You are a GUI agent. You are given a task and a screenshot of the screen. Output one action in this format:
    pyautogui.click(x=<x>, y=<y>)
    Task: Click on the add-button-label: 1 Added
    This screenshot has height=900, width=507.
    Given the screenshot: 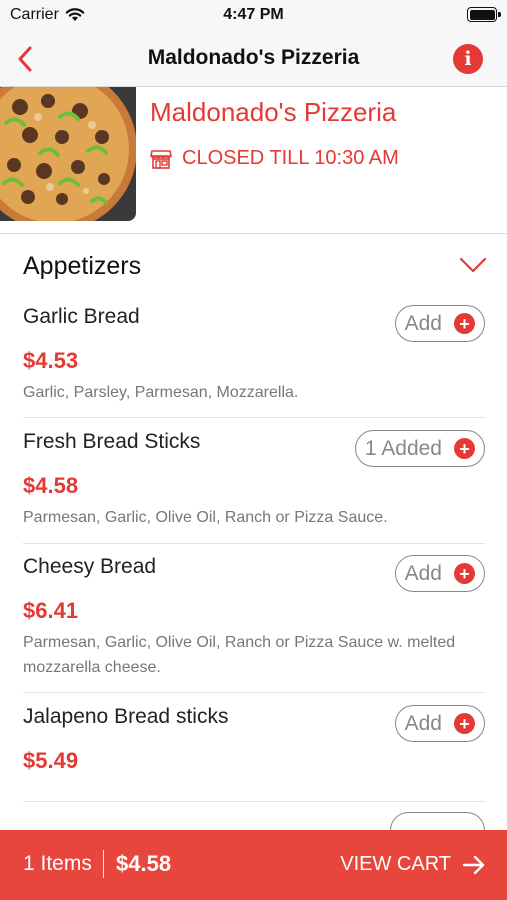 What is the action you would take?
    pyautogui.click(x=403, y=448)
    